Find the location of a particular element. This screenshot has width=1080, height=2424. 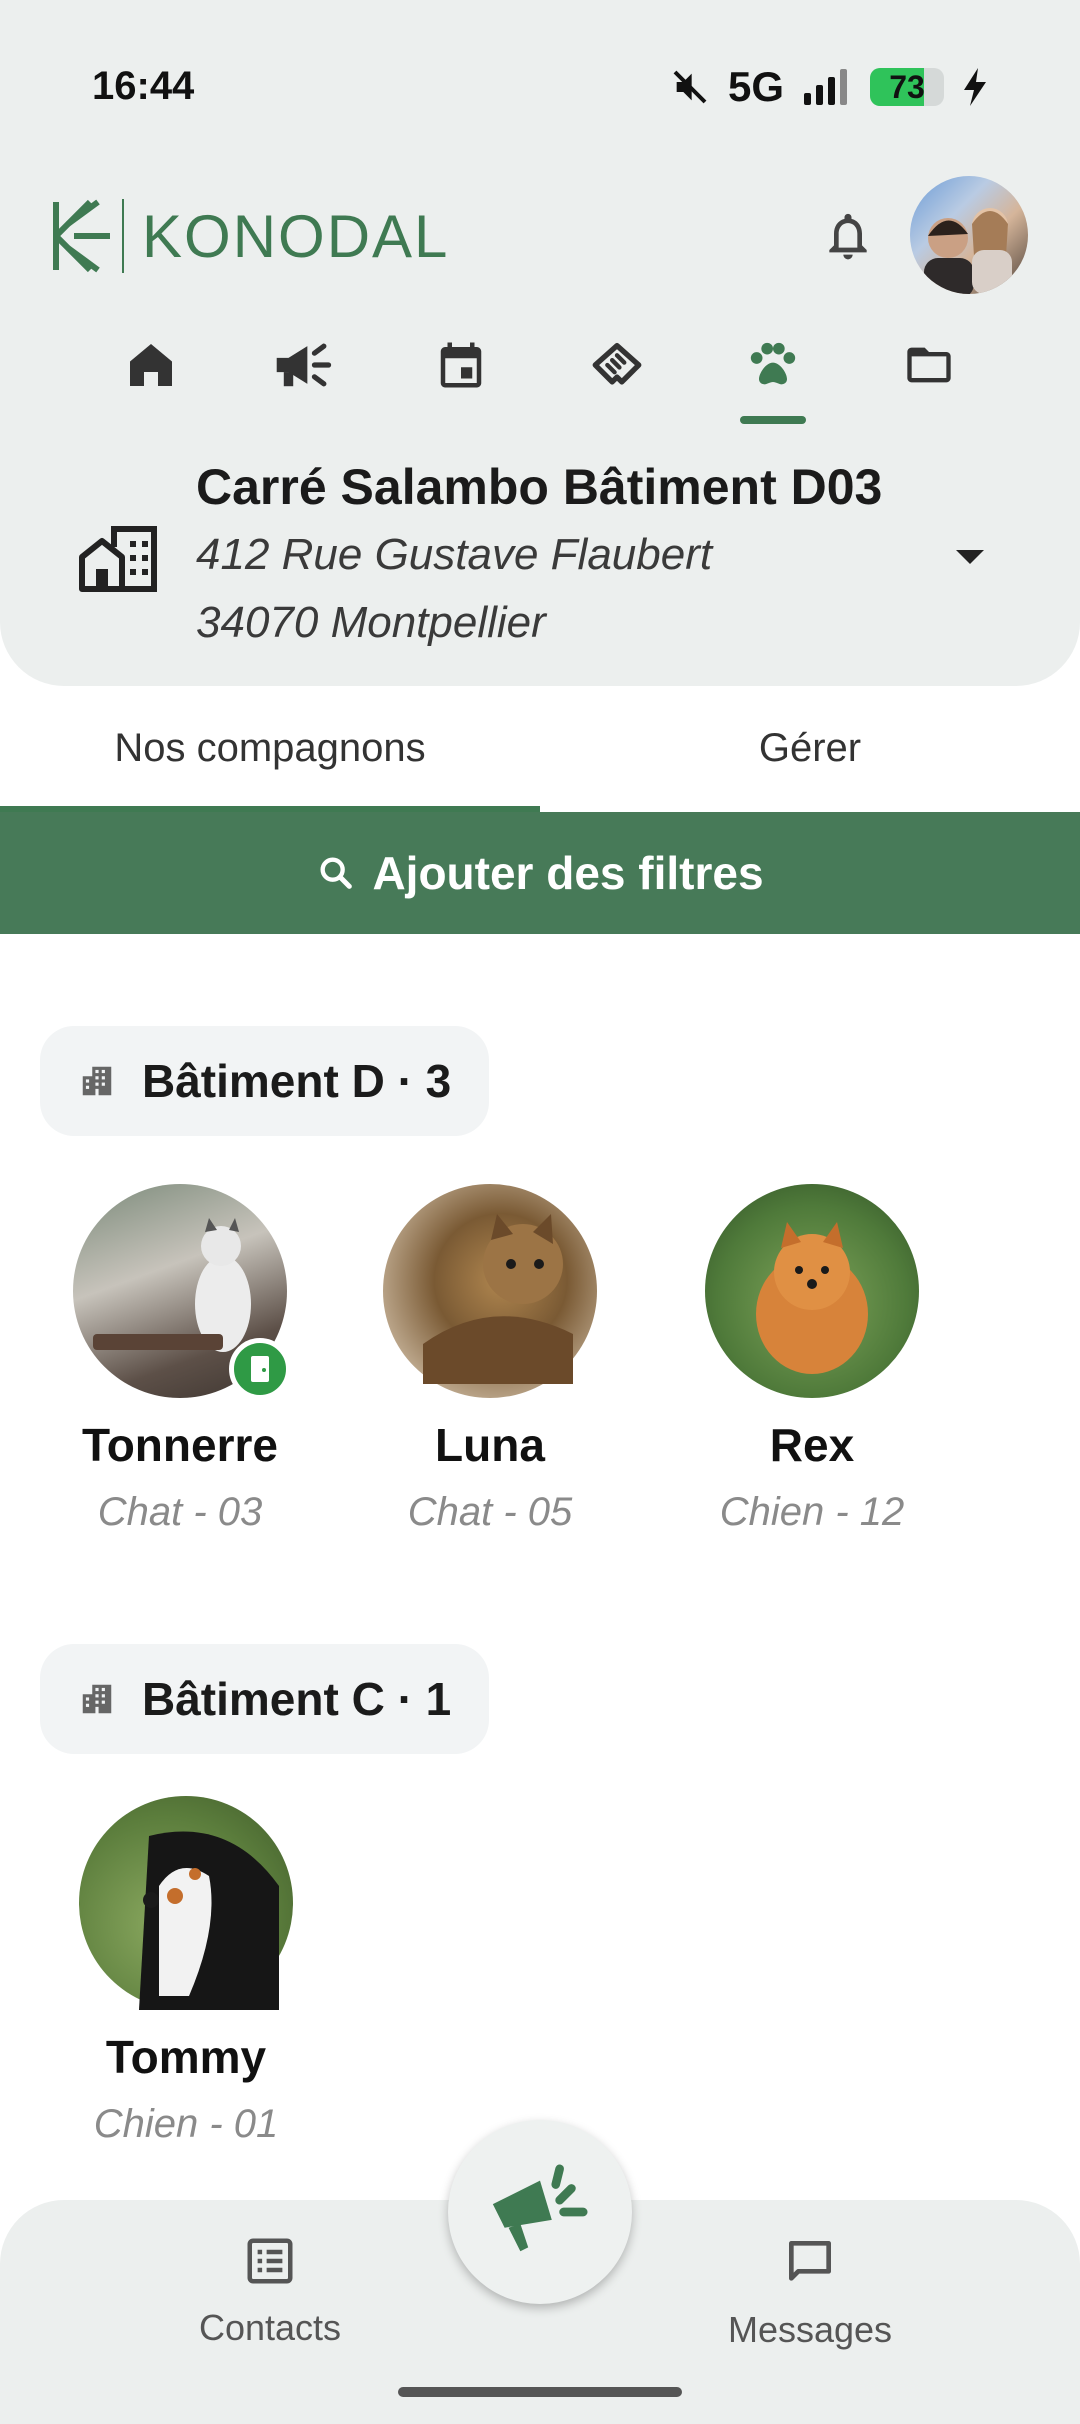

residence-city: 34070 Montpellier is located at coordinates (371, 622).